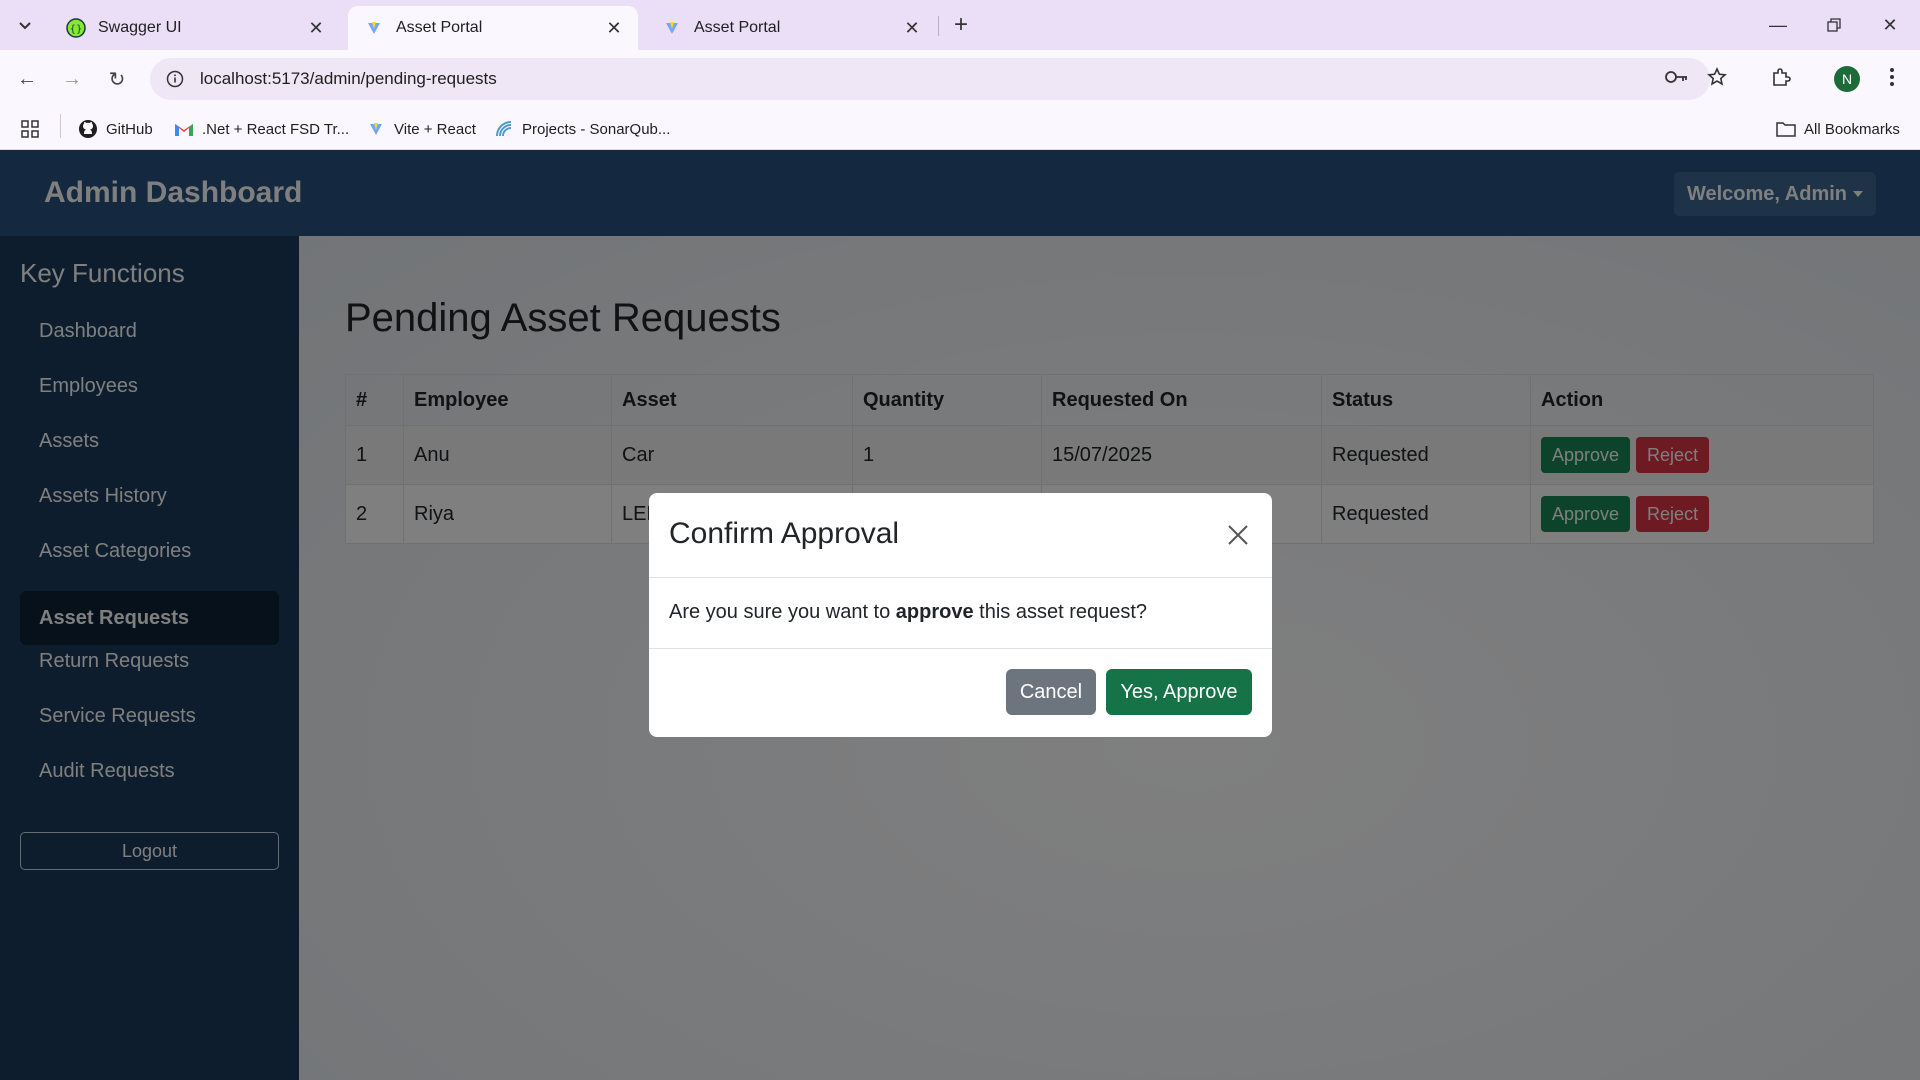 Image resolution: width=1920 pixels, height=1080 pixels. I want to click on minimize-icon: —, so click(1778, 24).